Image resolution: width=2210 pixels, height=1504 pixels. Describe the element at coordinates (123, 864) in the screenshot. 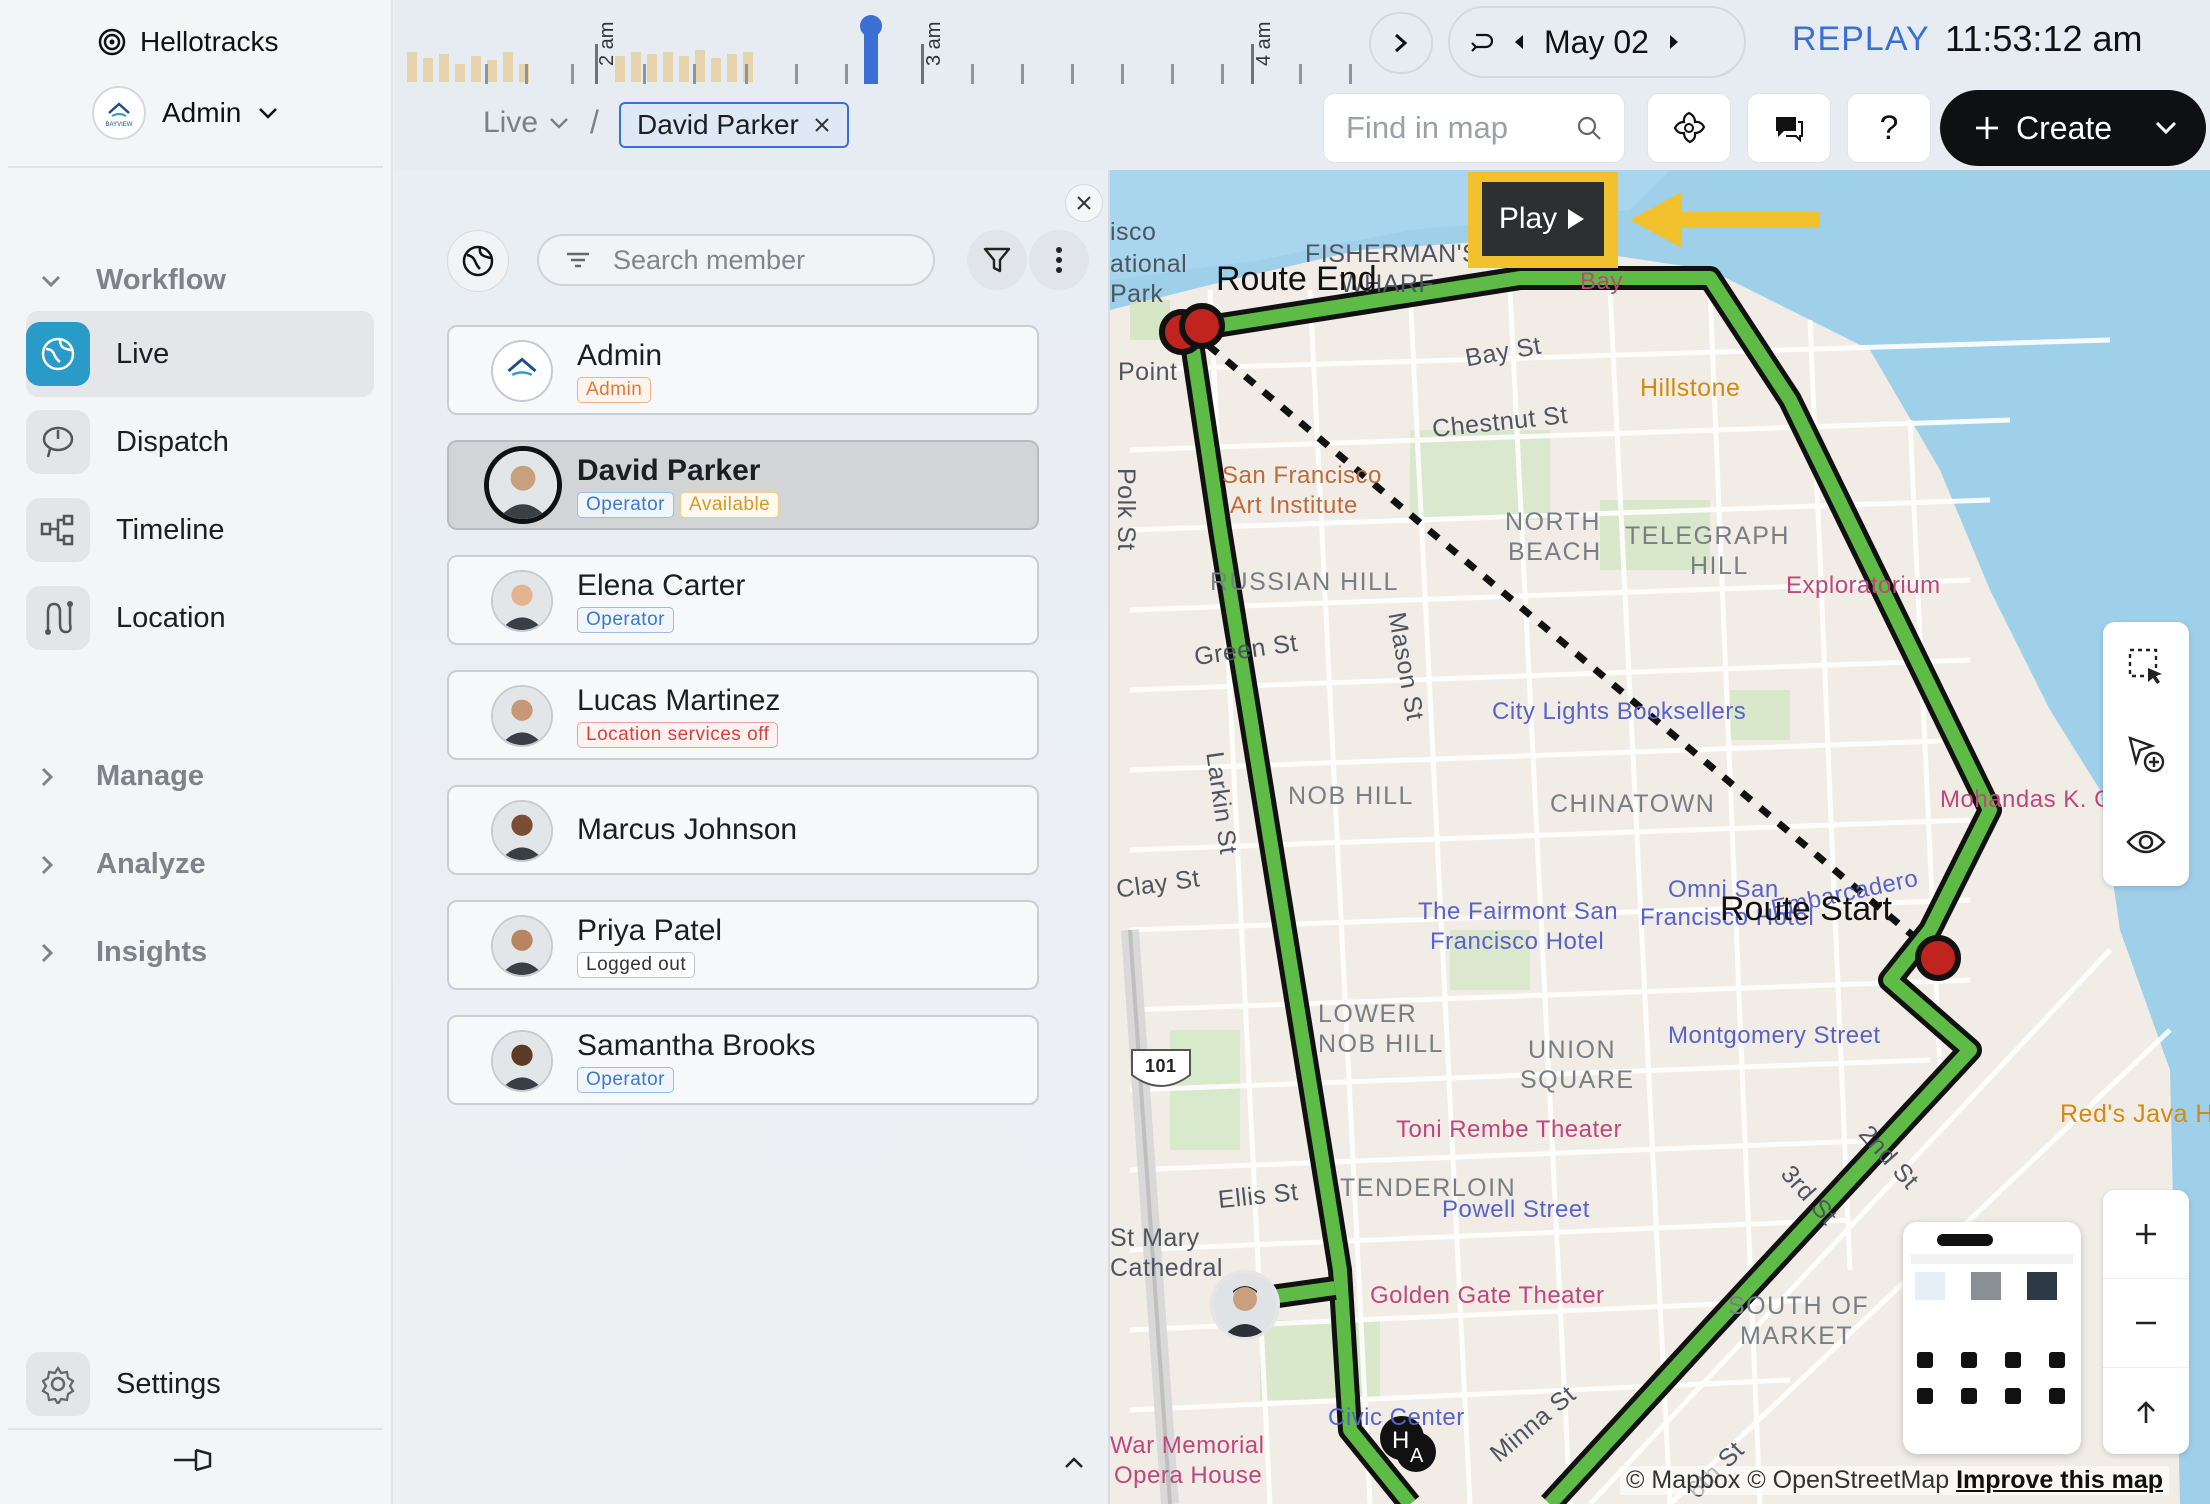

I see `section-analyze: Analyze` at that location.